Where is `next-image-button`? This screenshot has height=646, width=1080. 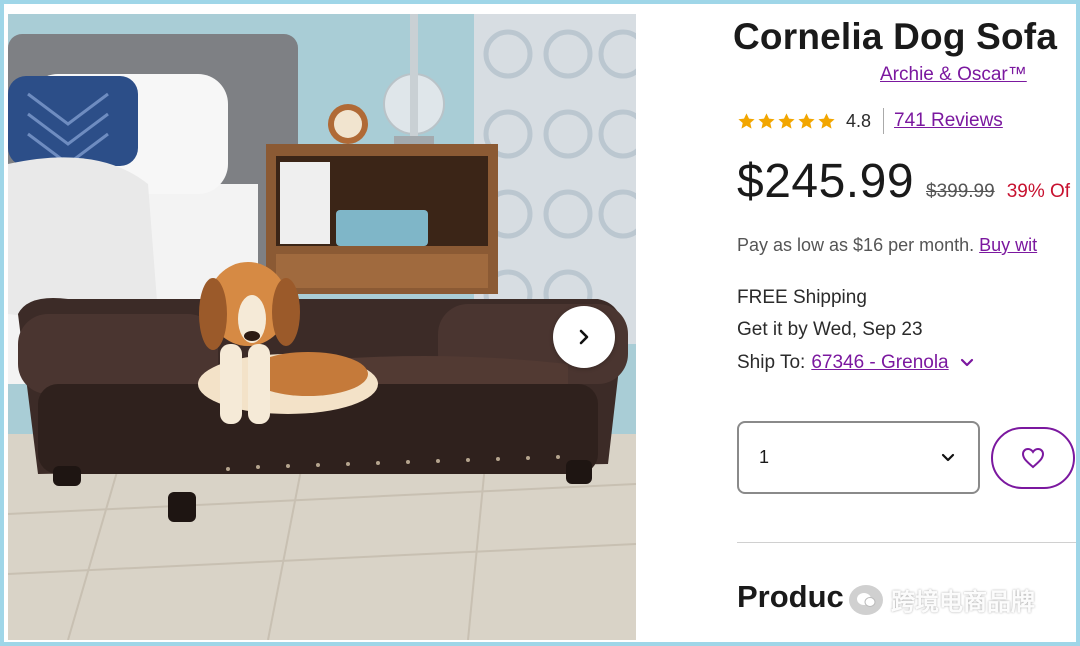
next-image-button is located at coordinates (584, 337).